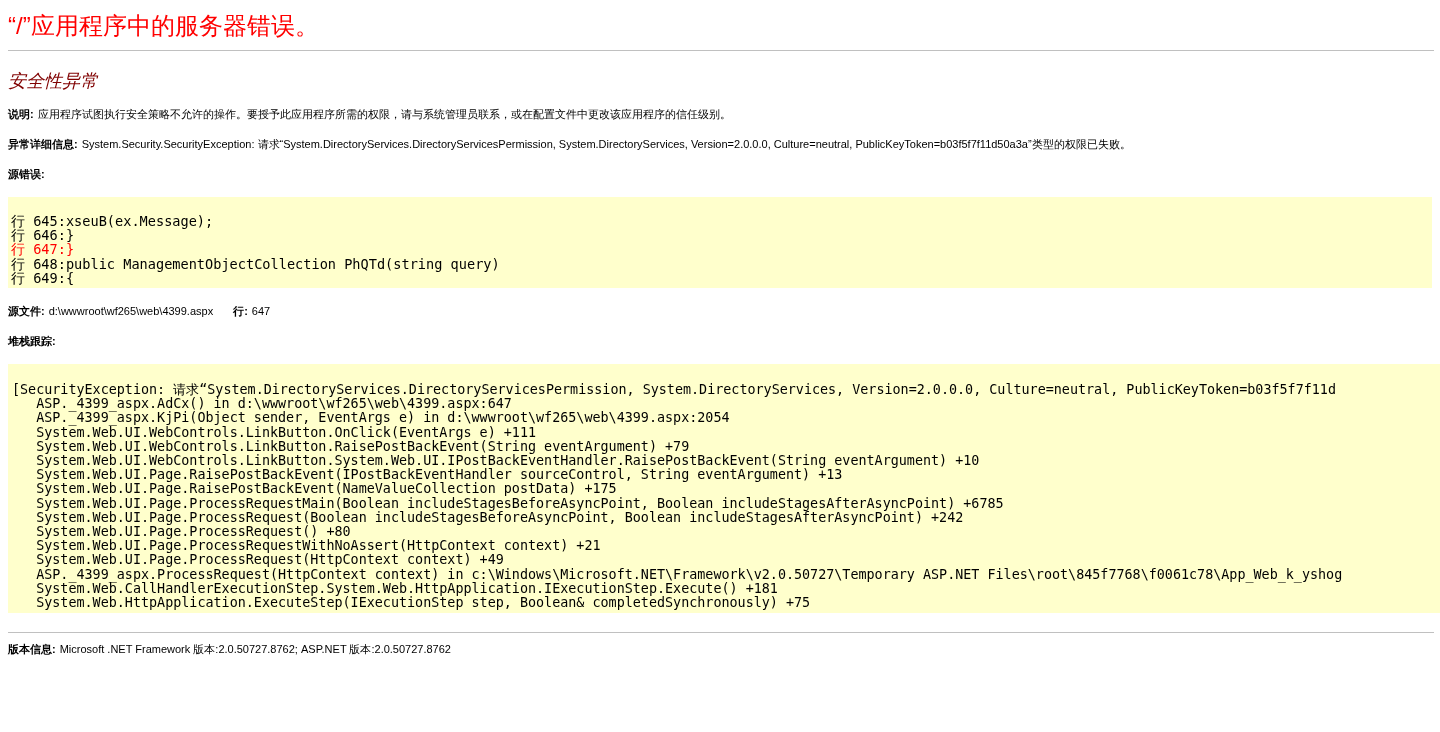 The image size is (1440, 732). I want to click on code-line: 行 649:{, so click(43, 277).